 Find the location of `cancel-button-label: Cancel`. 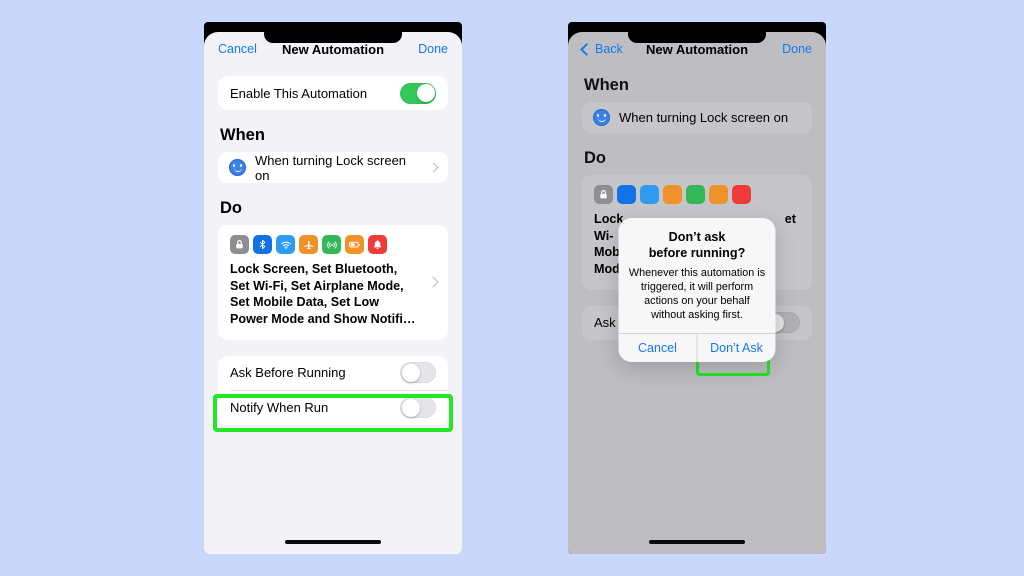

cancel-button-label: Cancel is located at coordinates (237, 49).